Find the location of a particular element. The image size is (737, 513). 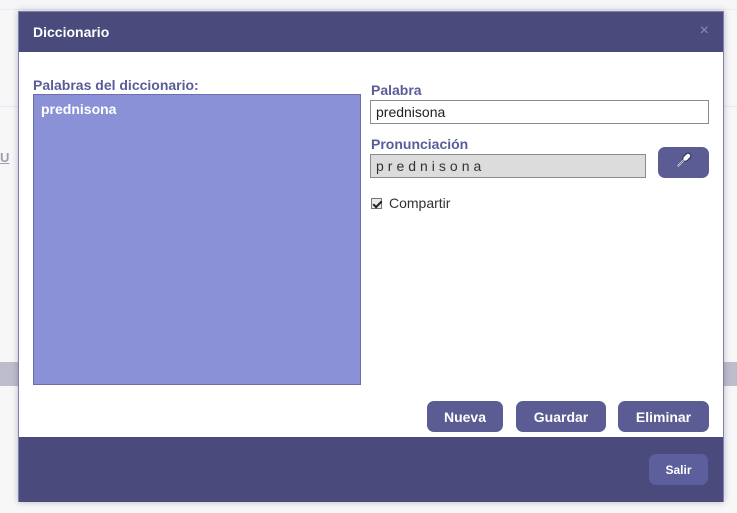

microphone-icon is located at coordinates (684, 162).